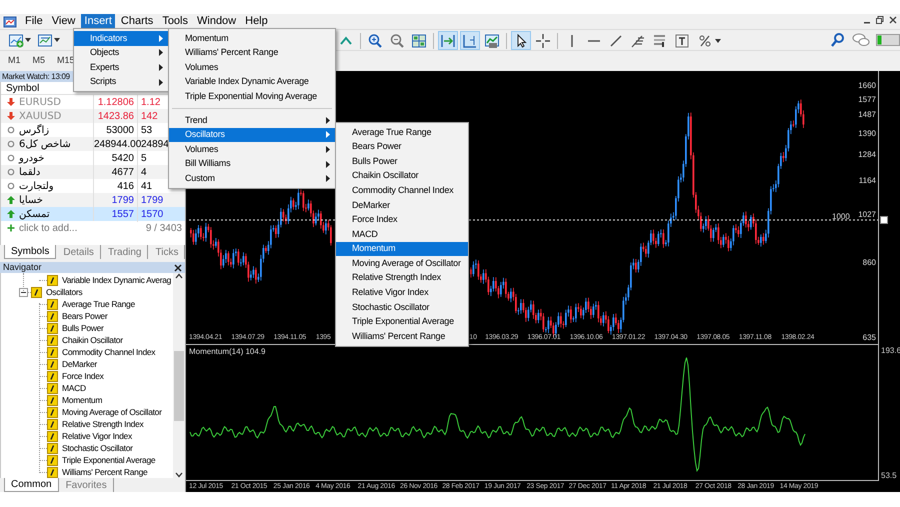 Image resolution: width=900 pixels, height=507 pixels. Describe the element at coordinates (36, 292) in the screenshot. I see `folder-icon` at that location.